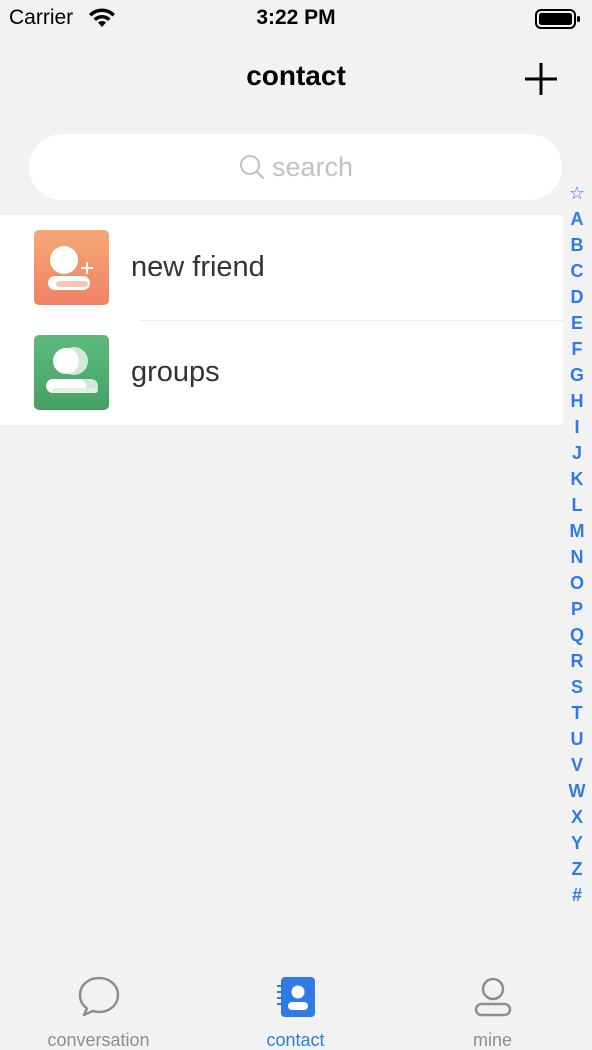 Image resolution: width=592 pixels, height=1050 pixels. Describe the element at coordinates (577, 661) in the screenshot. I see `index-letter: R` at that location.